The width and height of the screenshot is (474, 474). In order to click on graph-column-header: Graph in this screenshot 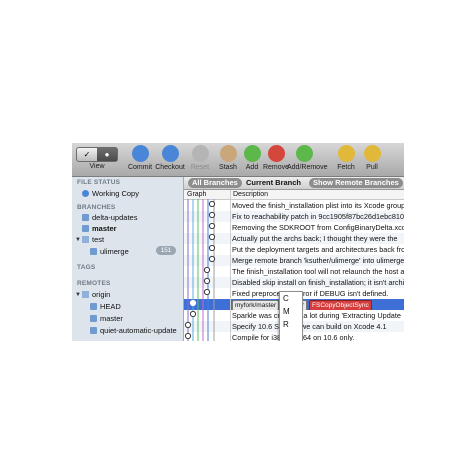, I will do `click(196, 194)`.